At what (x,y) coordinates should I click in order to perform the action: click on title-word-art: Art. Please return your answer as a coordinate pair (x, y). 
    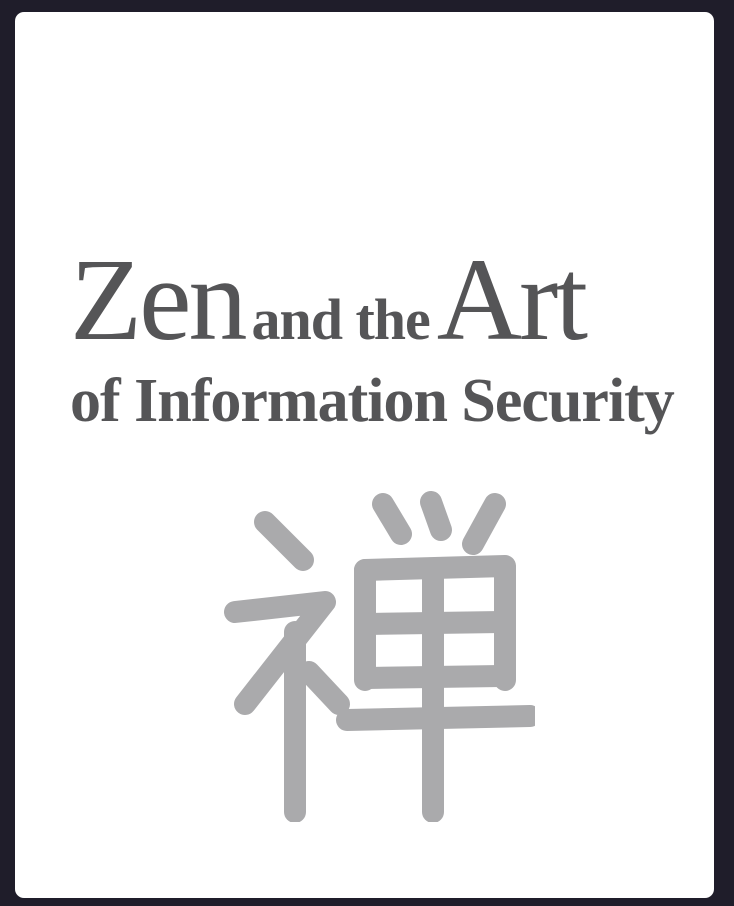
    Looking at the image, I should click on (512, 299).